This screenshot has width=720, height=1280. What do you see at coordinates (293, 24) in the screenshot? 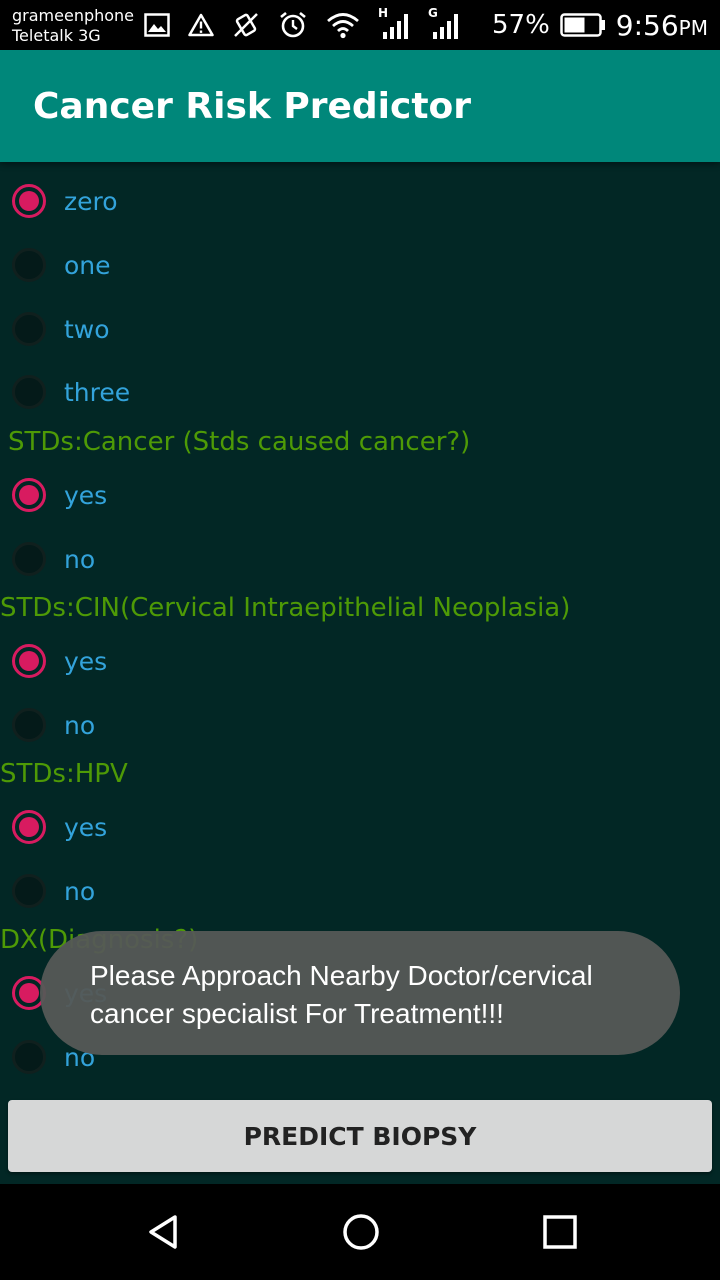
I see `alarm-icon` at bounding box center [293, 24].